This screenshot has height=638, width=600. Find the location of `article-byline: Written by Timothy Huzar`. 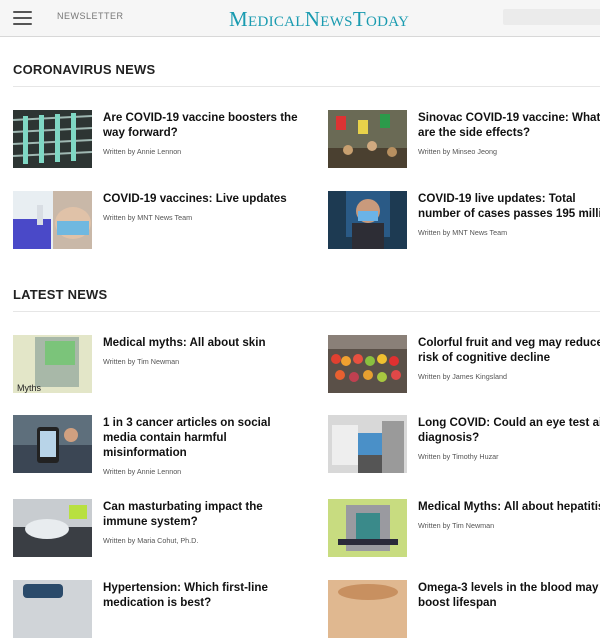

article-byline: Written by Timothy Huzar is located at coordinates (458, 456).